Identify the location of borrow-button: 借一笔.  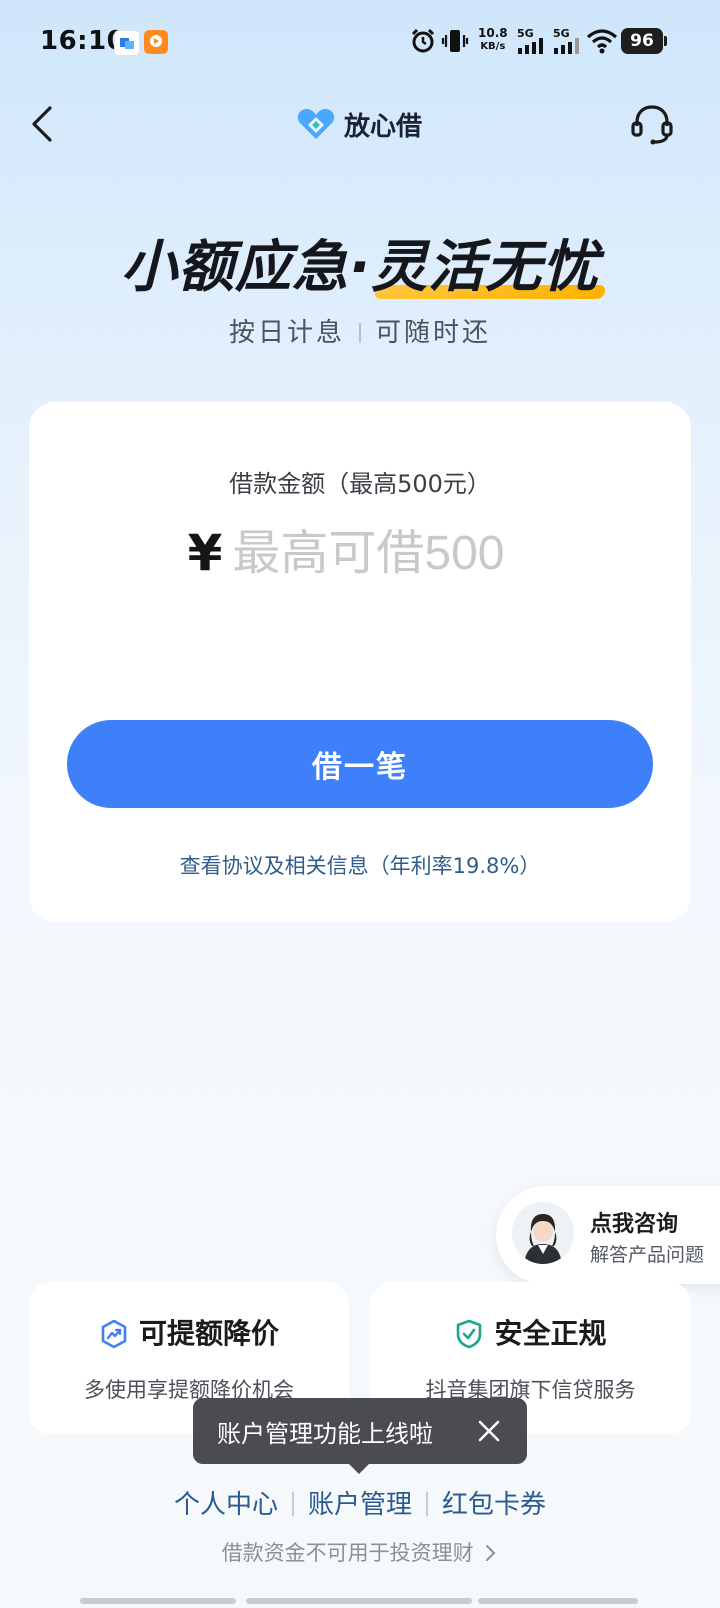
(360, 764).